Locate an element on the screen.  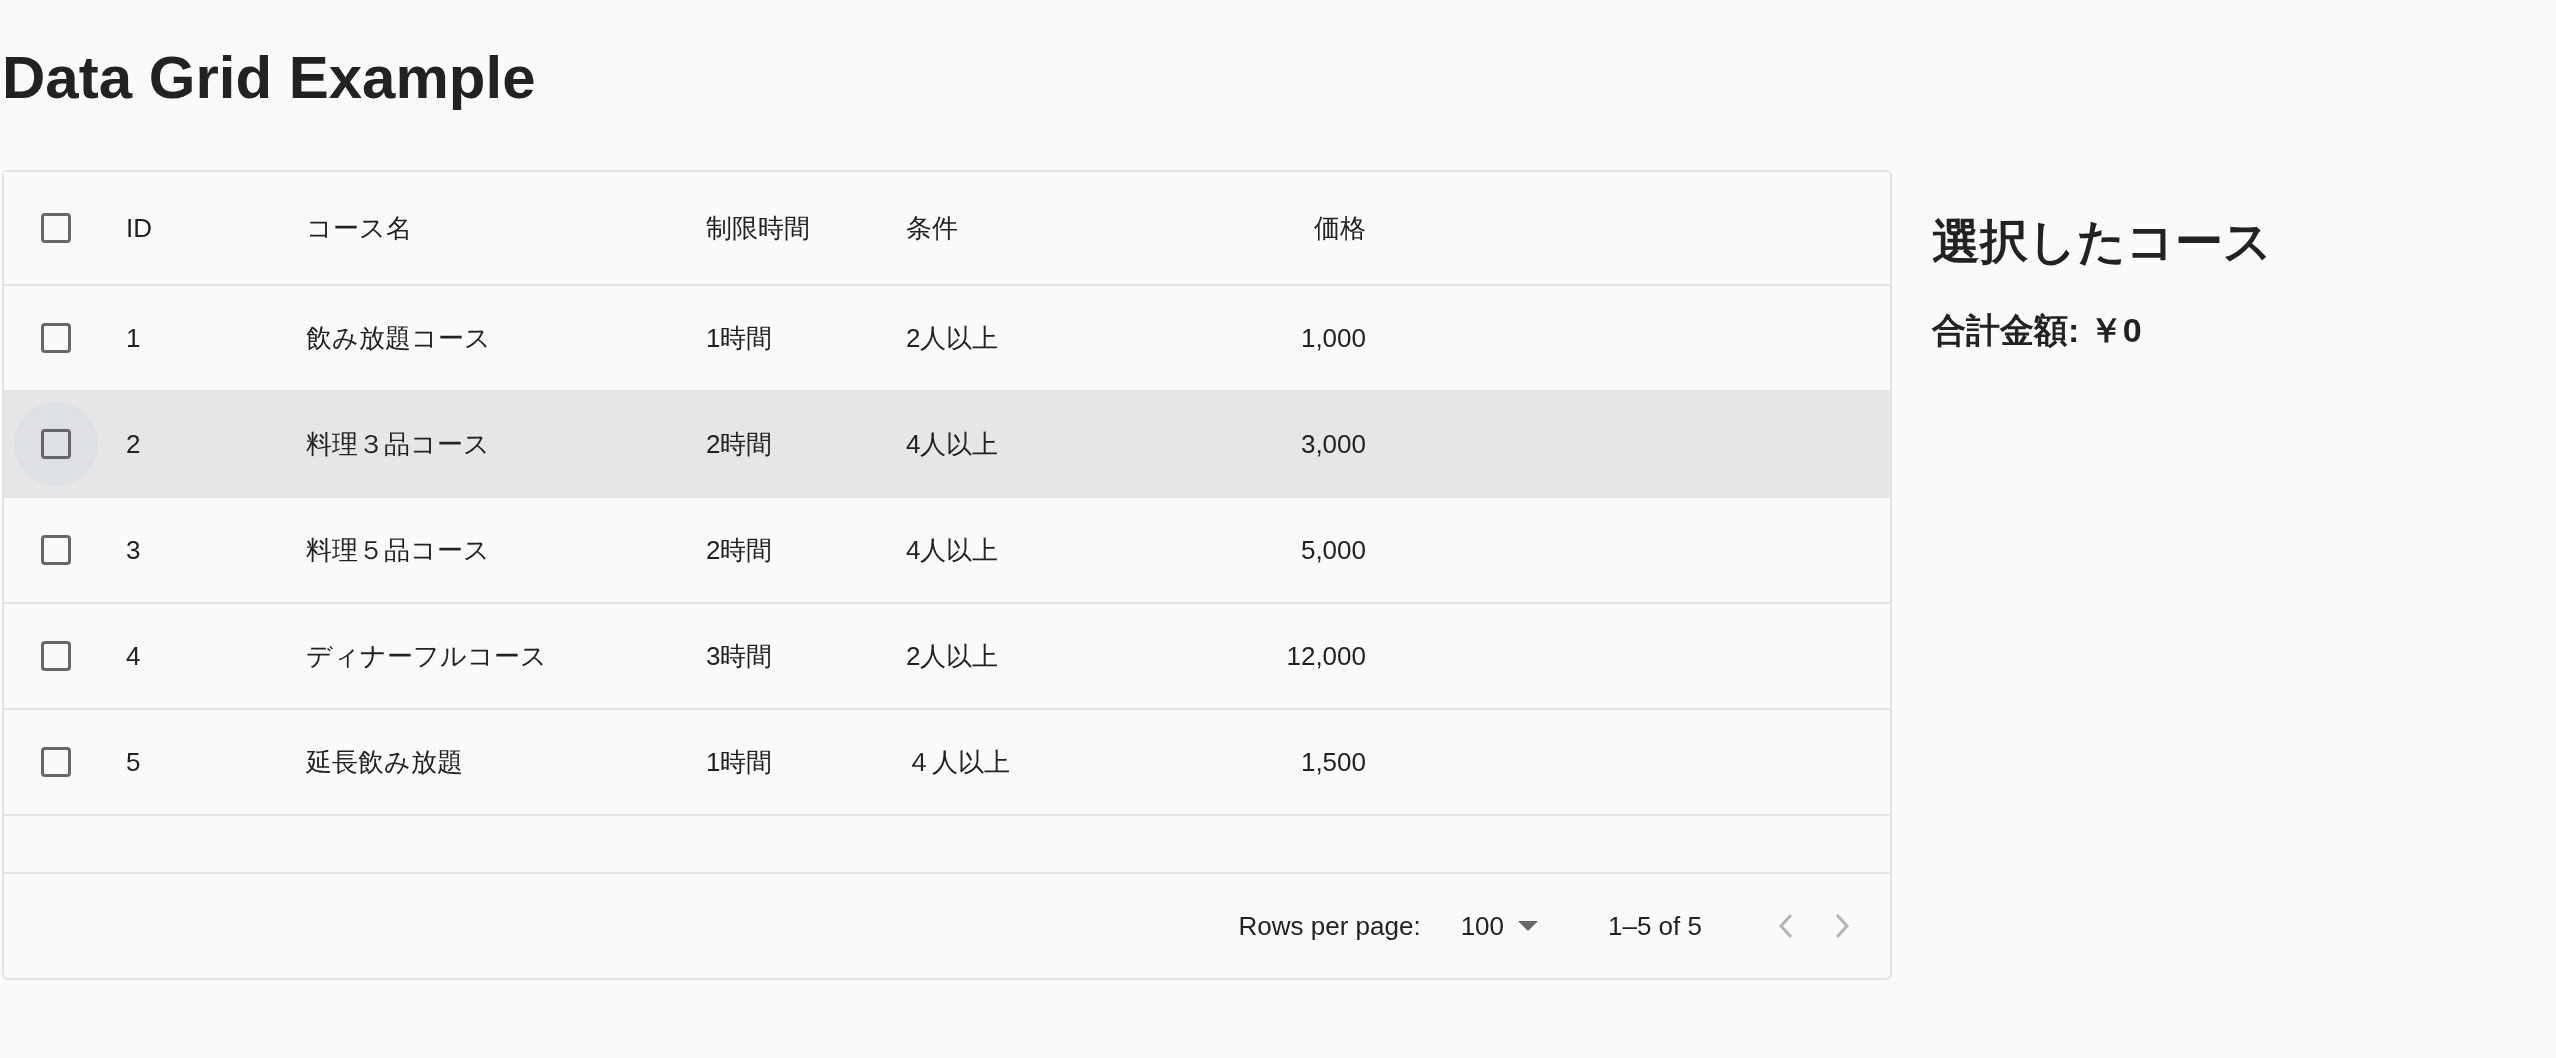
table-cell-text: 3,000 is located at coordinates (1333, 444).